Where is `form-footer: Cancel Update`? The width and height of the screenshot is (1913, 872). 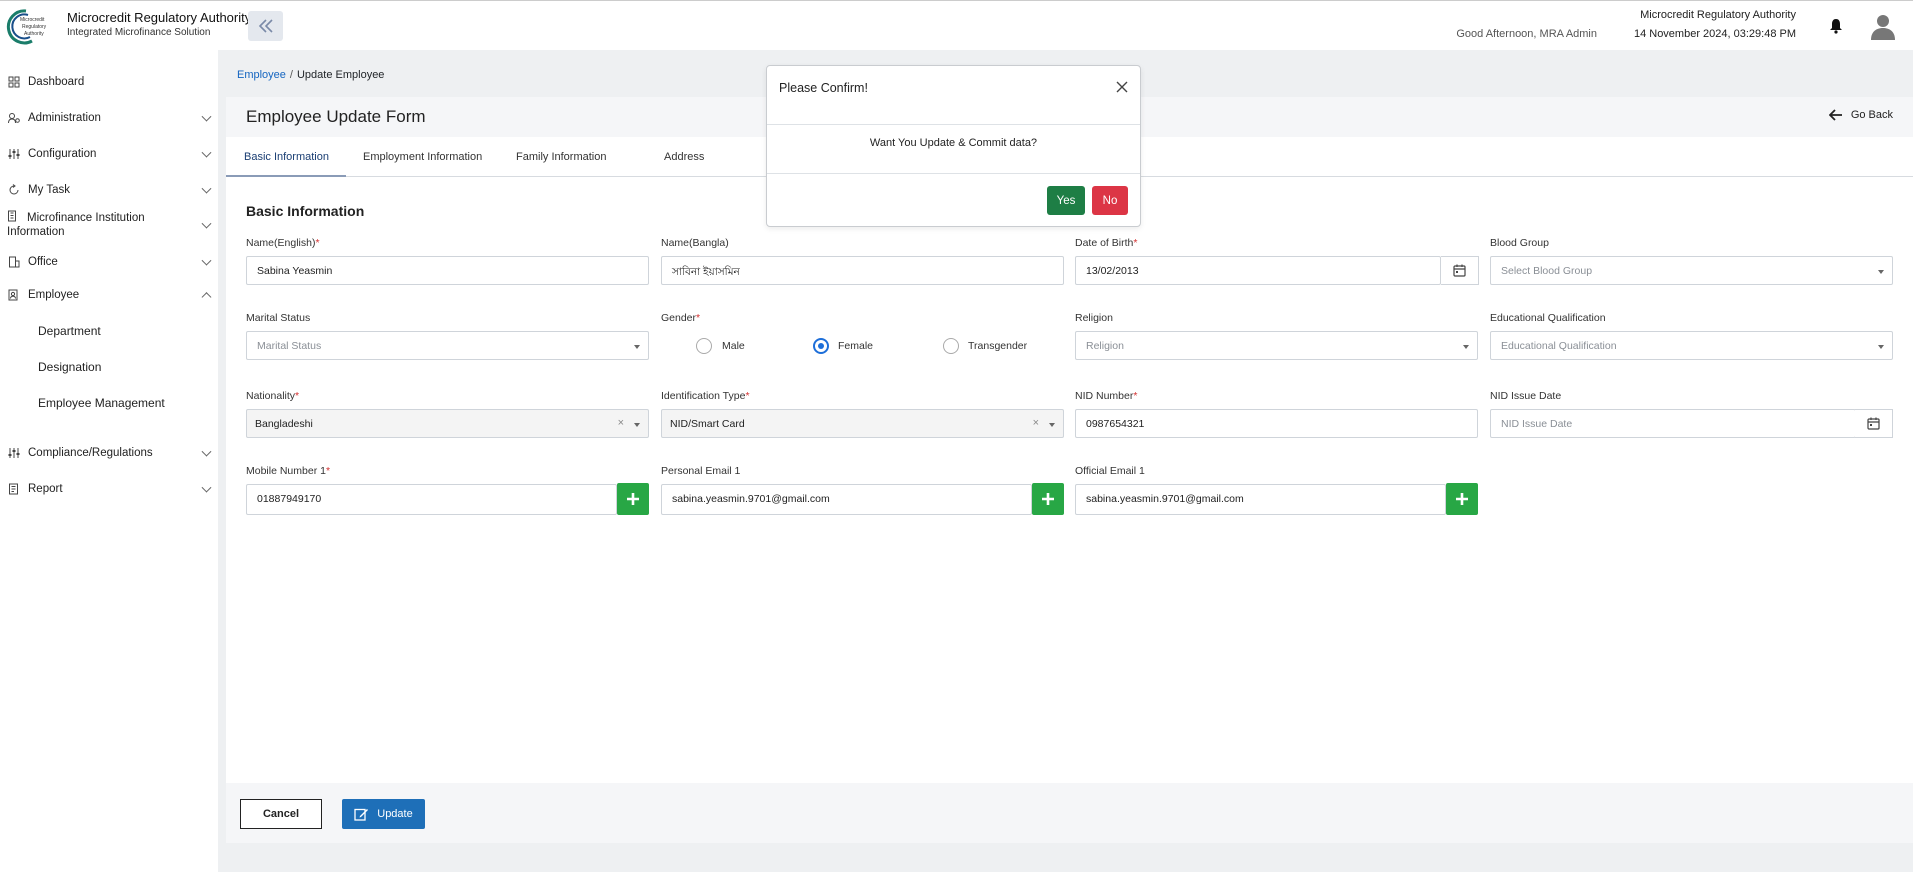 form-footer: Cancel Update is located at coordinates (1069, 813).